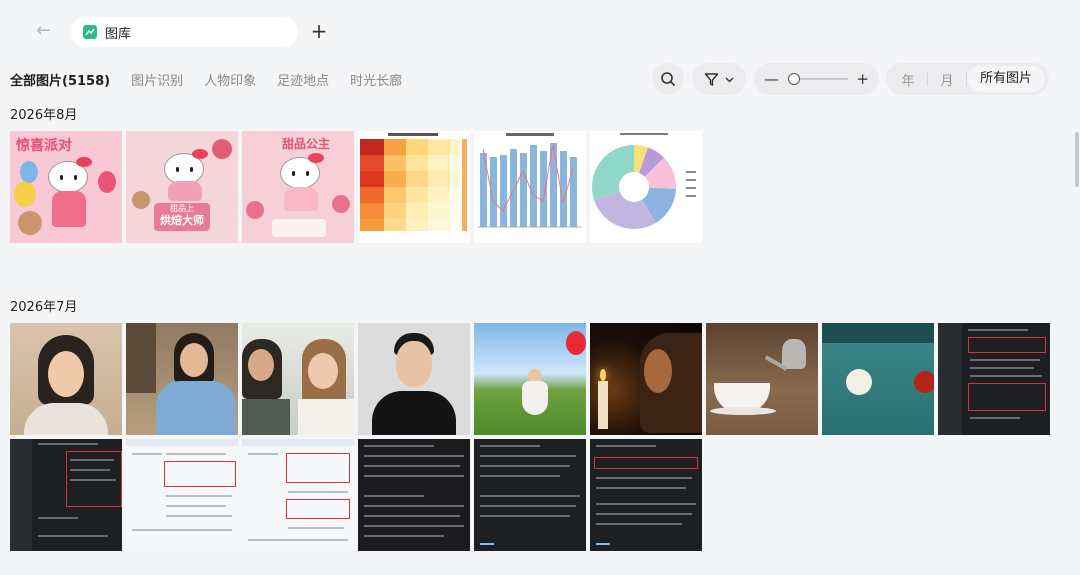  I want to click on photo-thumbnail: 惊喜派对, so click(66, 187).